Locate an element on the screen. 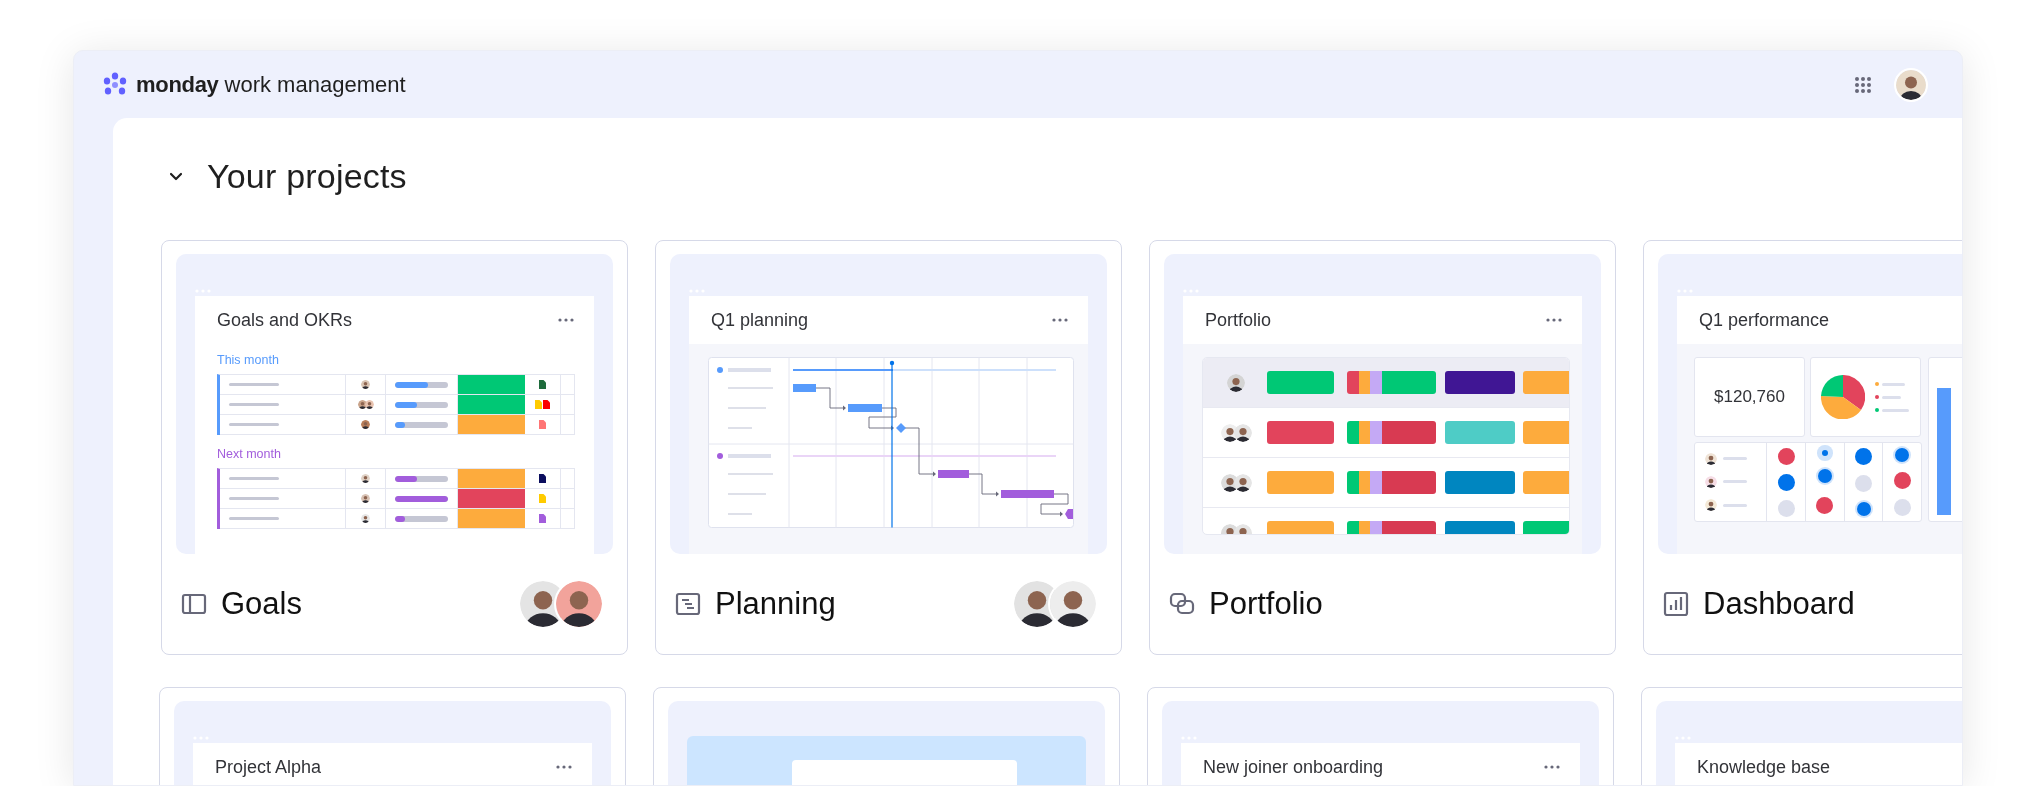 This screenshot has width=2041, height=786. project-card: Project Alpha is located at coordinates (392, 736).